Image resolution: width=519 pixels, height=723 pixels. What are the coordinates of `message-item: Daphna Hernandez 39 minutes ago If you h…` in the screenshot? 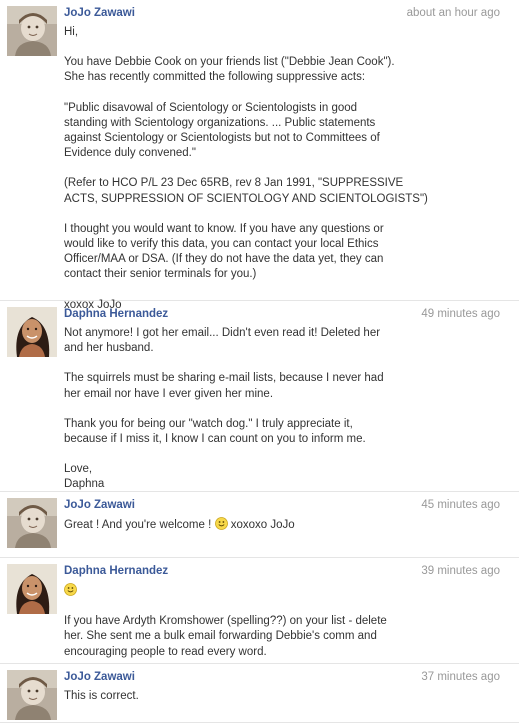 It's located at (259, 611).